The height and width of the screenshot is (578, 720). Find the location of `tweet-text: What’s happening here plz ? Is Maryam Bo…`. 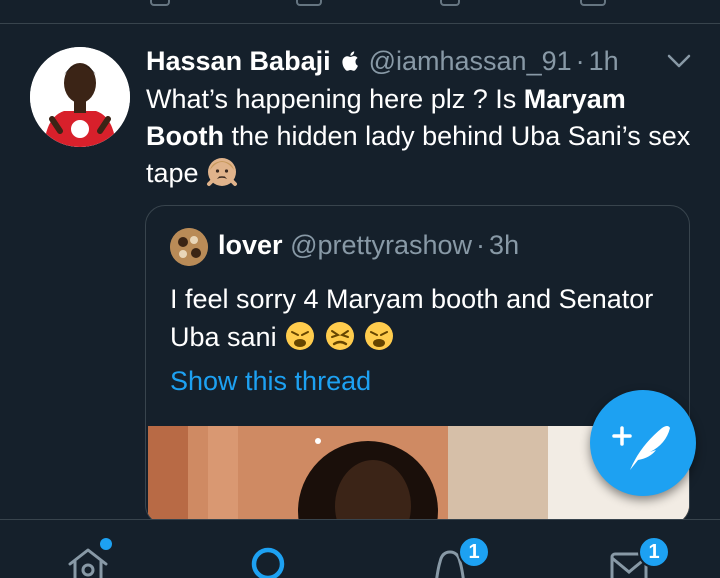

tweet-text: What’s happening here plz ? Is Maryam Bo… is located at coordinates (424, 136).